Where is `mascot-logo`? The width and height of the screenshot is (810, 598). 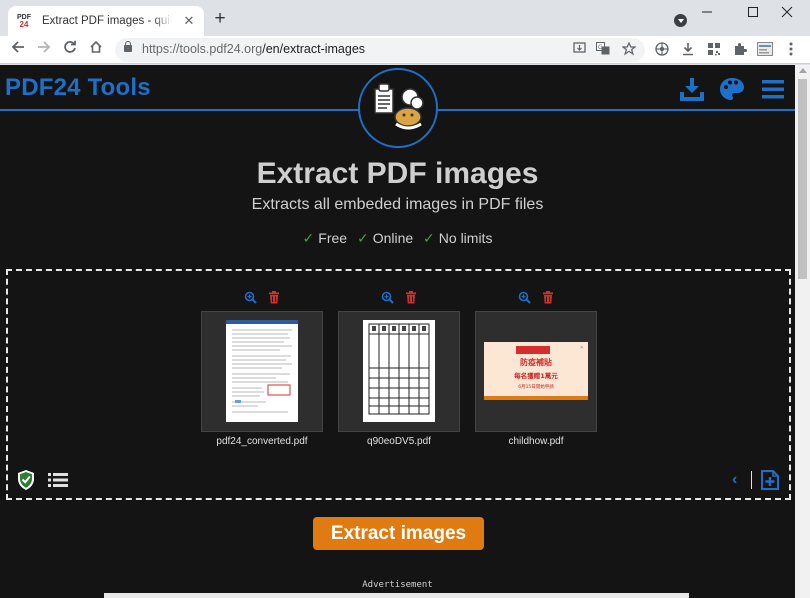
mascot-logo is located at coordinates (398, 108).